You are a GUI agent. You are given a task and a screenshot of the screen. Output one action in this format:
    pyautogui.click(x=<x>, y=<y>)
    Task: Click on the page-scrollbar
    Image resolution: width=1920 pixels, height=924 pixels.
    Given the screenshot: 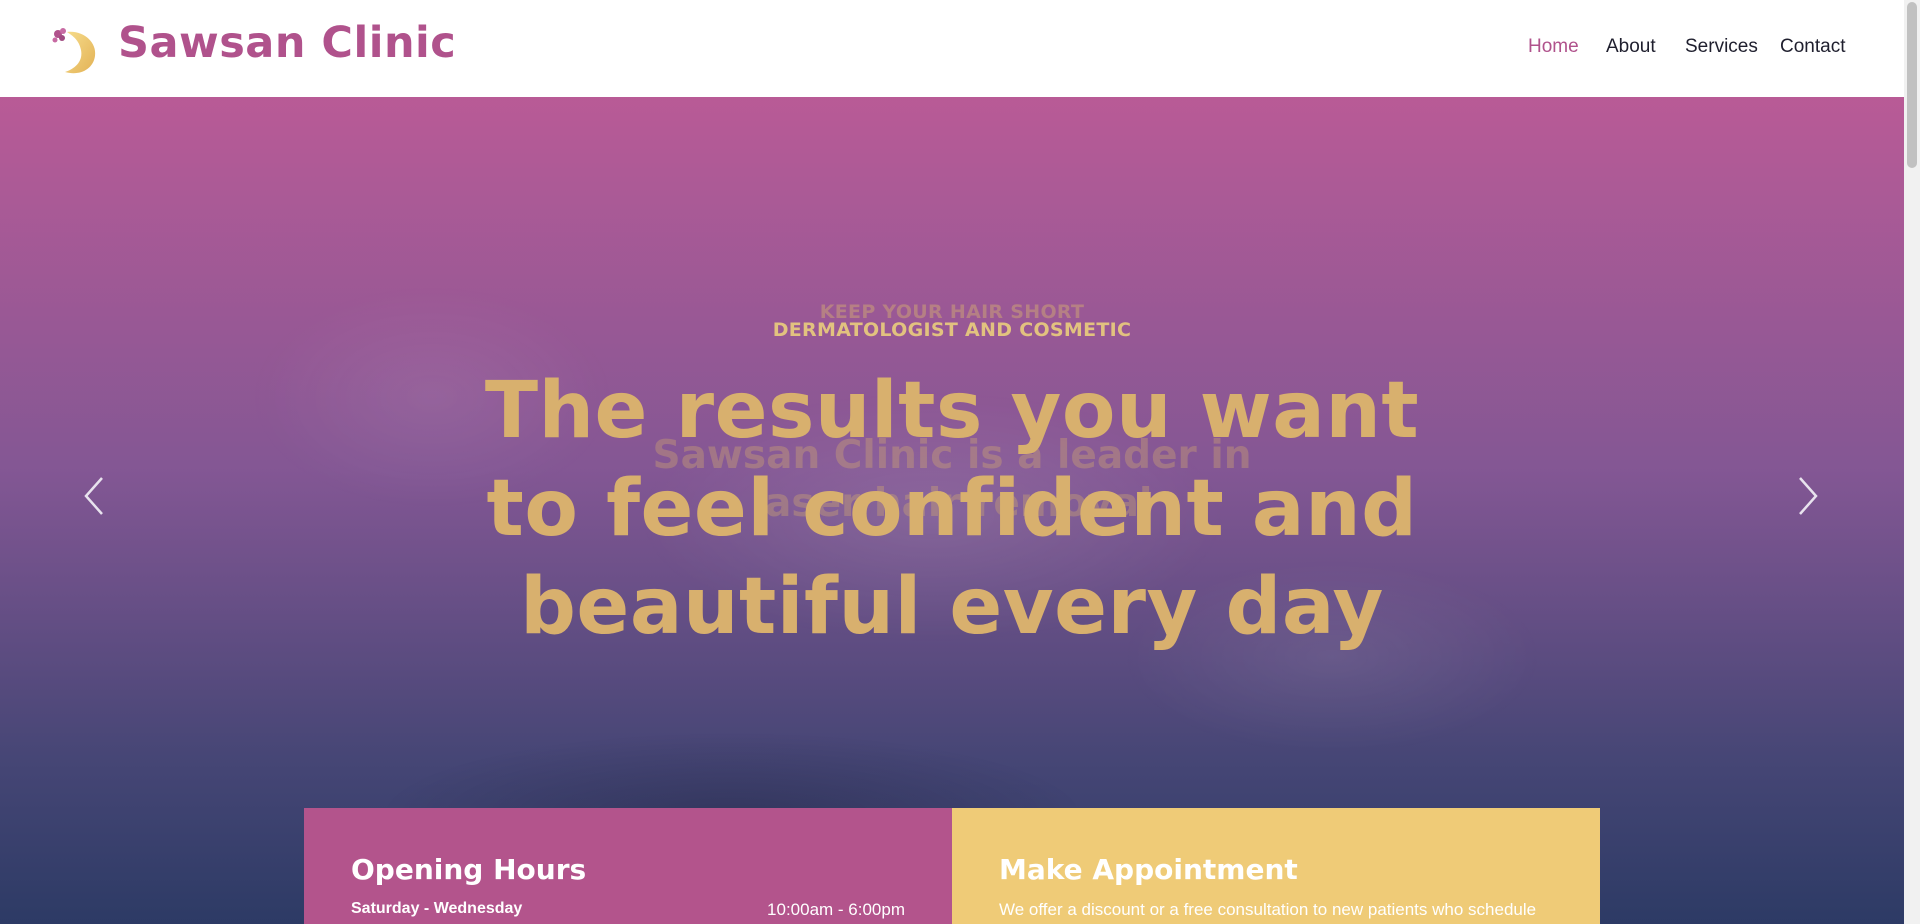 What is the action you would take?
    pyautogui.click(x=1912, y=462)
    